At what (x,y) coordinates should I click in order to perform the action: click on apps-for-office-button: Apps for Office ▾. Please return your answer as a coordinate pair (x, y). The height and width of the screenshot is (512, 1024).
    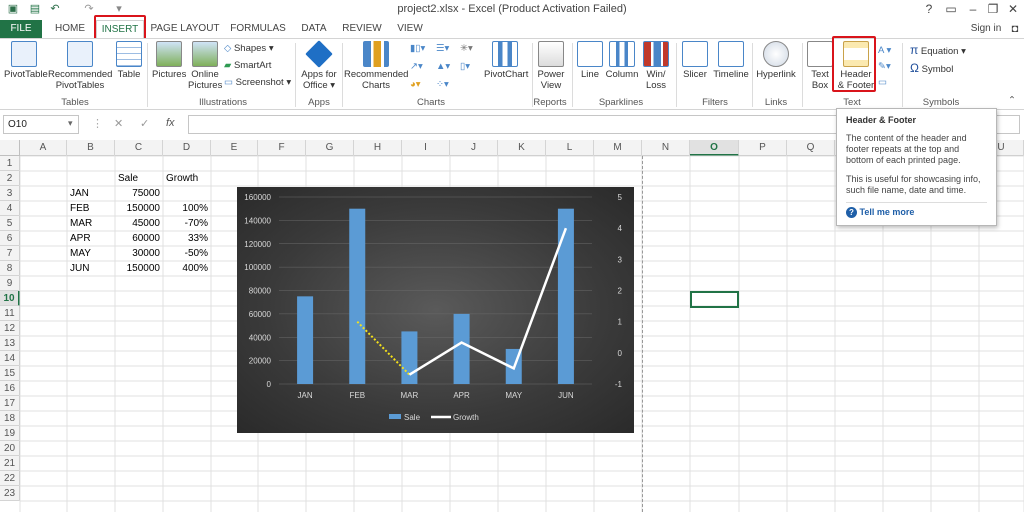
    Looking at the image, I should click on (319, 65).